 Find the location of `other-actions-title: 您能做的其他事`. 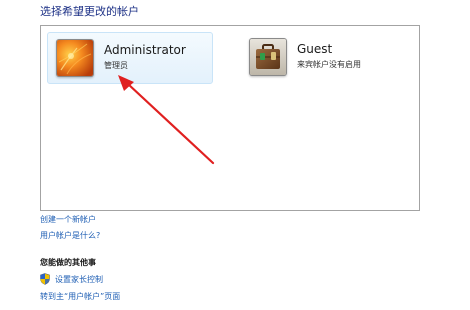

other-actions-title: 您能做的其他事 is located at coordinates (68, 262).